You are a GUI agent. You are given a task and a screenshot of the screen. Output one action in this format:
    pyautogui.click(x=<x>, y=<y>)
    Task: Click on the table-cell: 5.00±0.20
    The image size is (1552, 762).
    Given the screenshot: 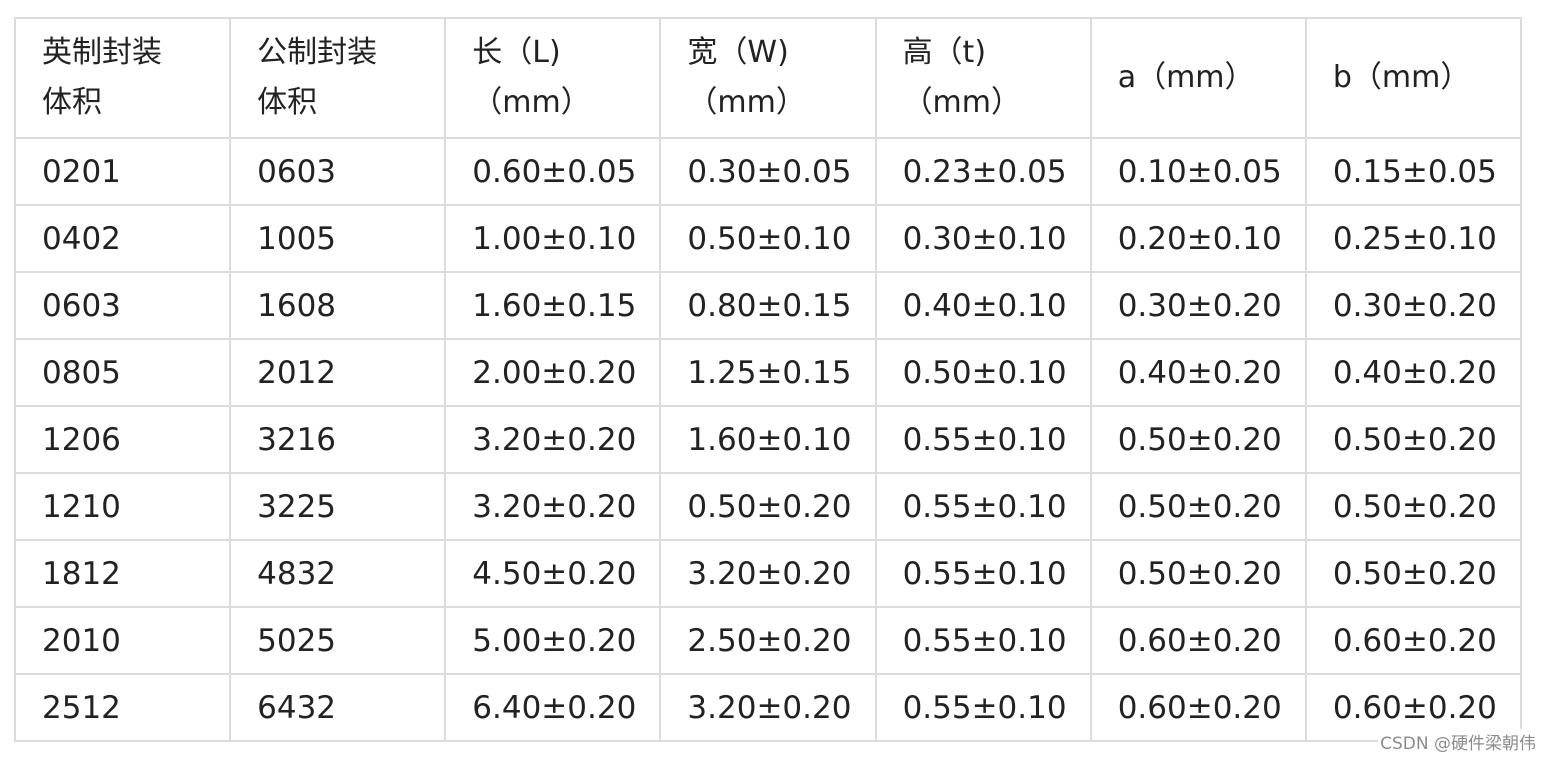 What is the action you would take?
    pyautogui.click(x=553, y=640)
    